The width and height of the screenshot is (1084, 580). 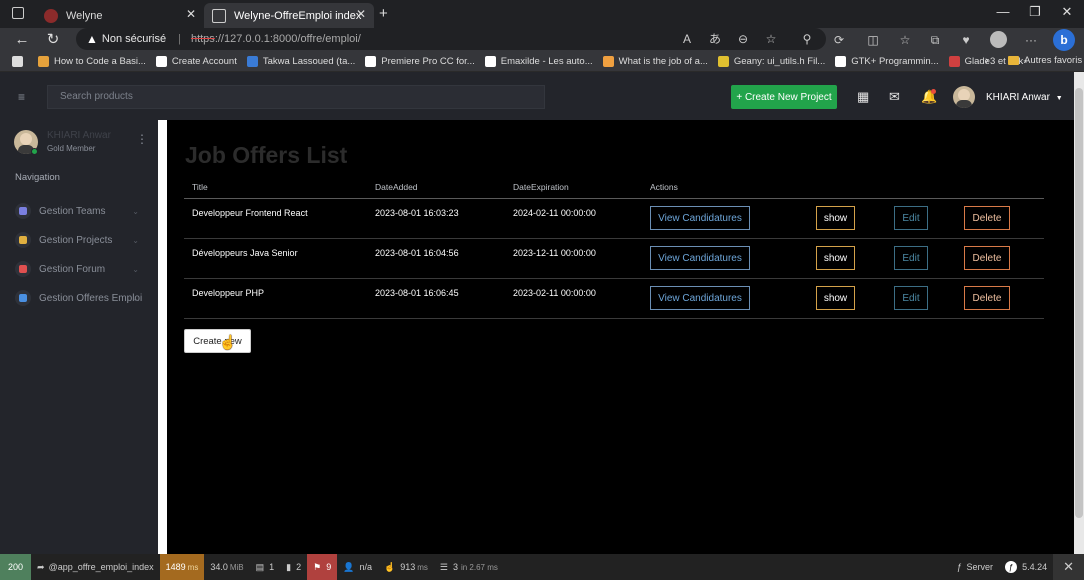 I want to click on profile-avatar-icon, so click(x=998, y=39).